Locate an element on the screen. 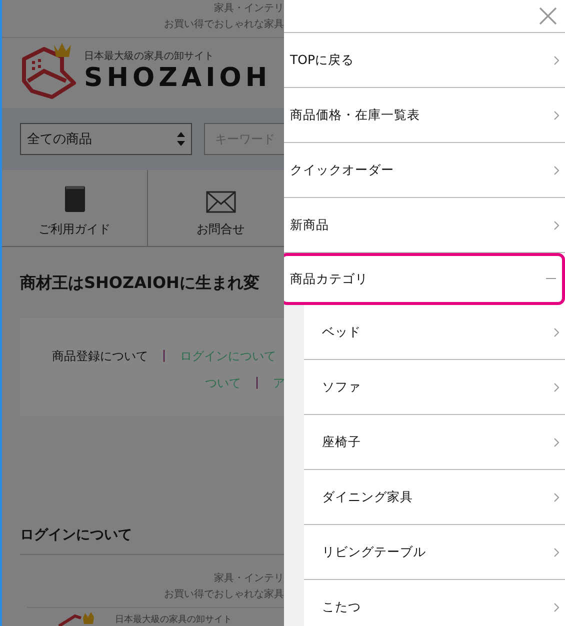  submenu-item: 座椅子 is located at coordinates (434, 442).